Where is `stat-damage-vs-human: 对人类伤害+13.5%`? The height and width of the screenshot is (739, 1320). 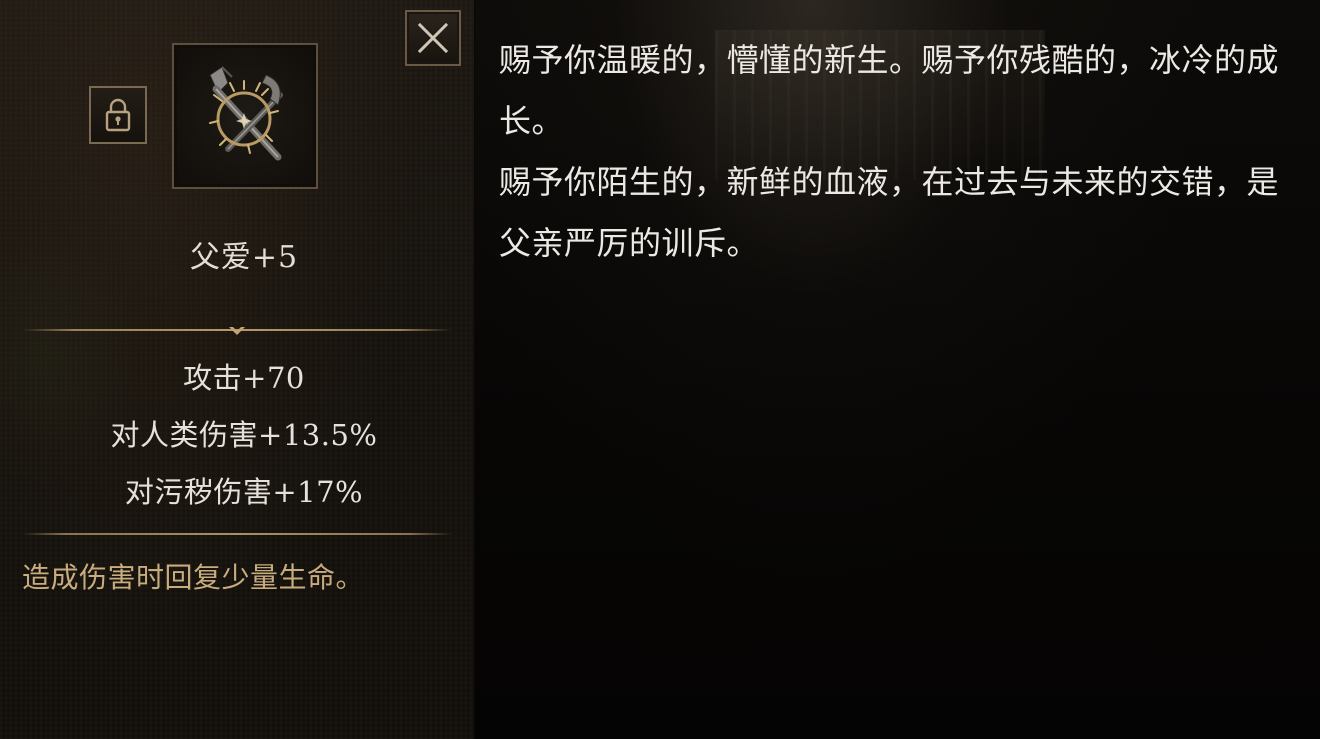
stat-damage-vs-human: 对人类伤害+13.5% is located at coordinates (244, 435).